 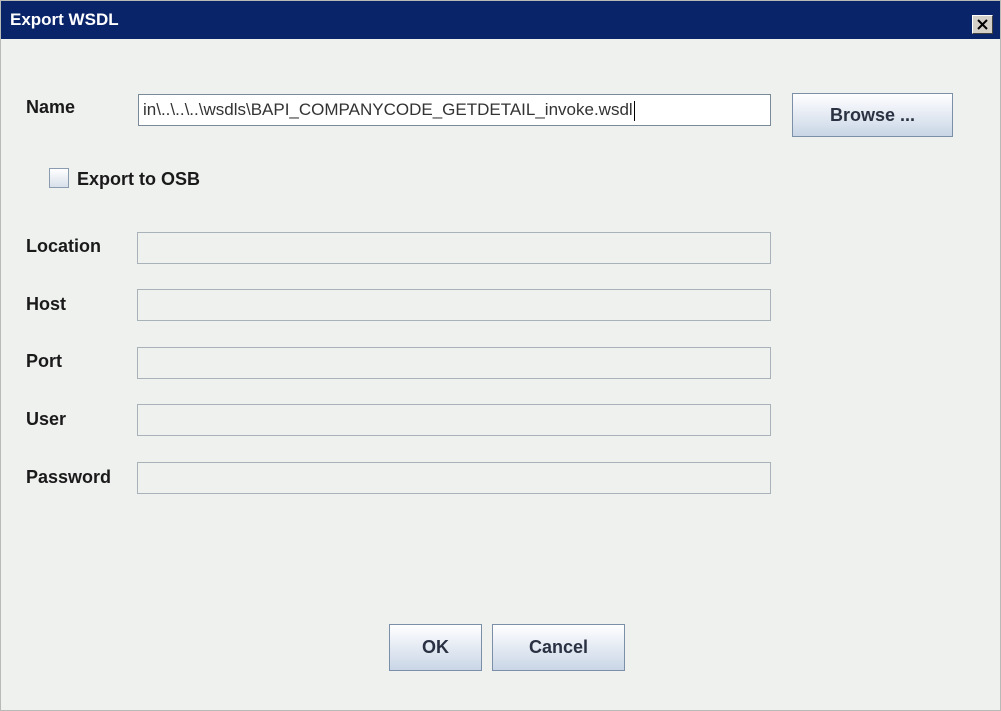 I want to click on user-field, so click(x=454, y=420).